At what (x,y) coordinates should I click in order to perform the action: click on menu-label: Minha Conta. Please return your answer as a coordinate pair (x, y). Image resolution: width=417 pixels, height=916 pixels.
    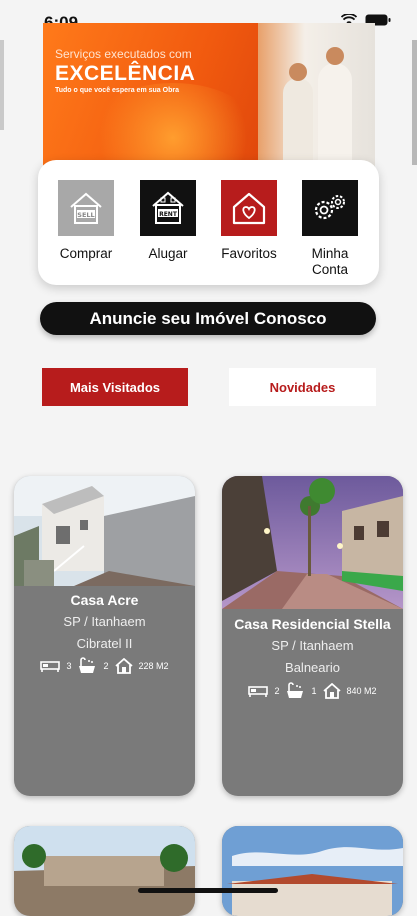
    Looking at the image, I should click on (330, 261).